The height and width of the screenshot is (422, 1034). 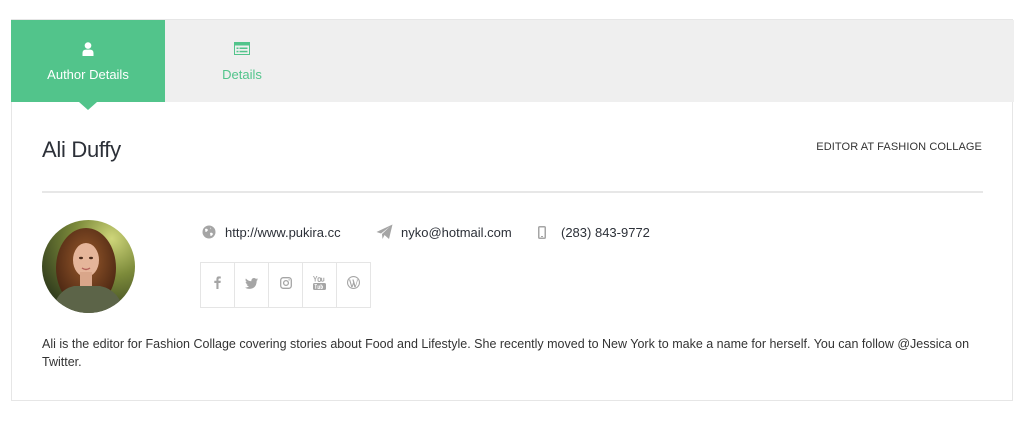 I want to click on wordpress-icon, so click(x=353, y=285).